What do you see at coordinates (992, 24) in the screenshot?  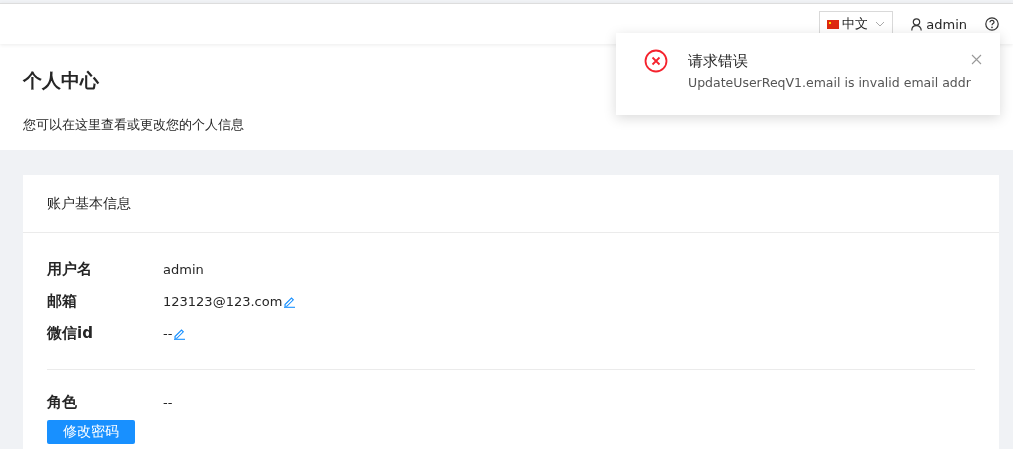 I see `help-icon` at bounding box center [992, 24].